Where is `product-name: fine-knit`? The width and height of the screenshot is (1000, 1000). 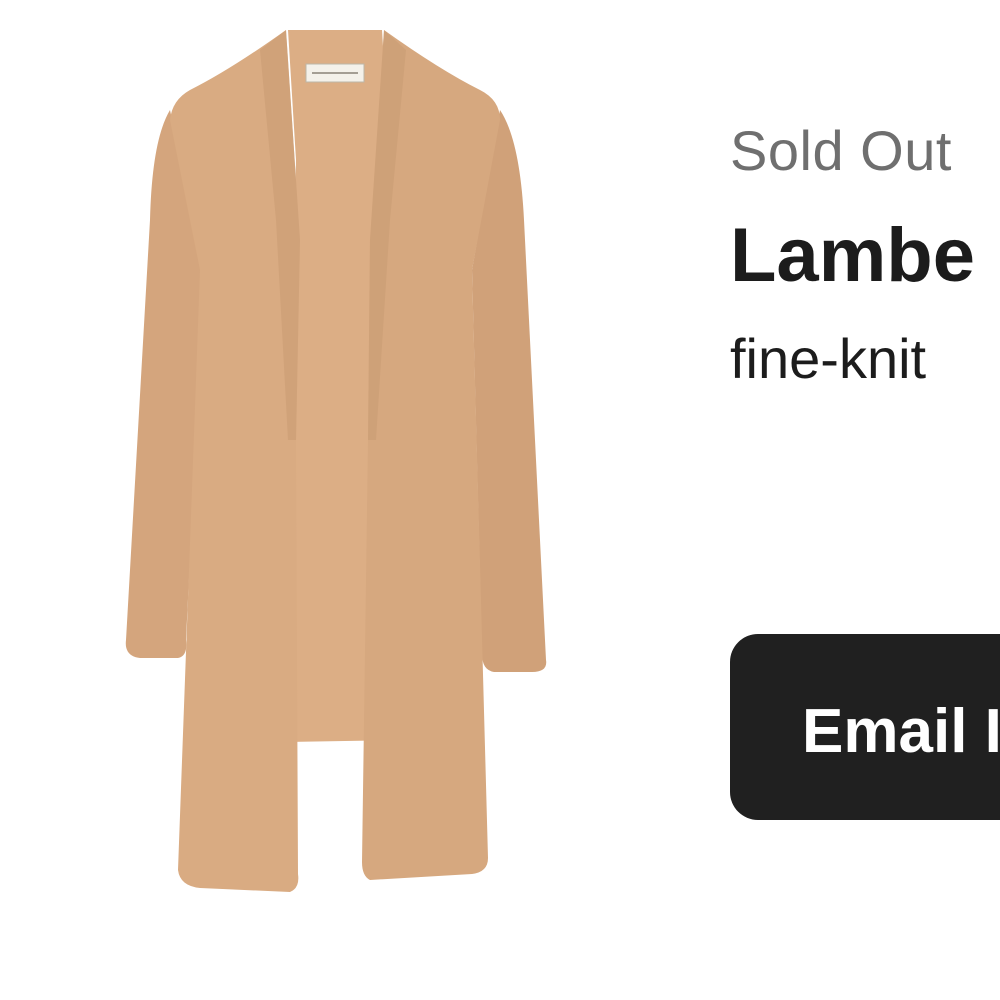
product-name: fine-knit is located at coordinates (828, 358).